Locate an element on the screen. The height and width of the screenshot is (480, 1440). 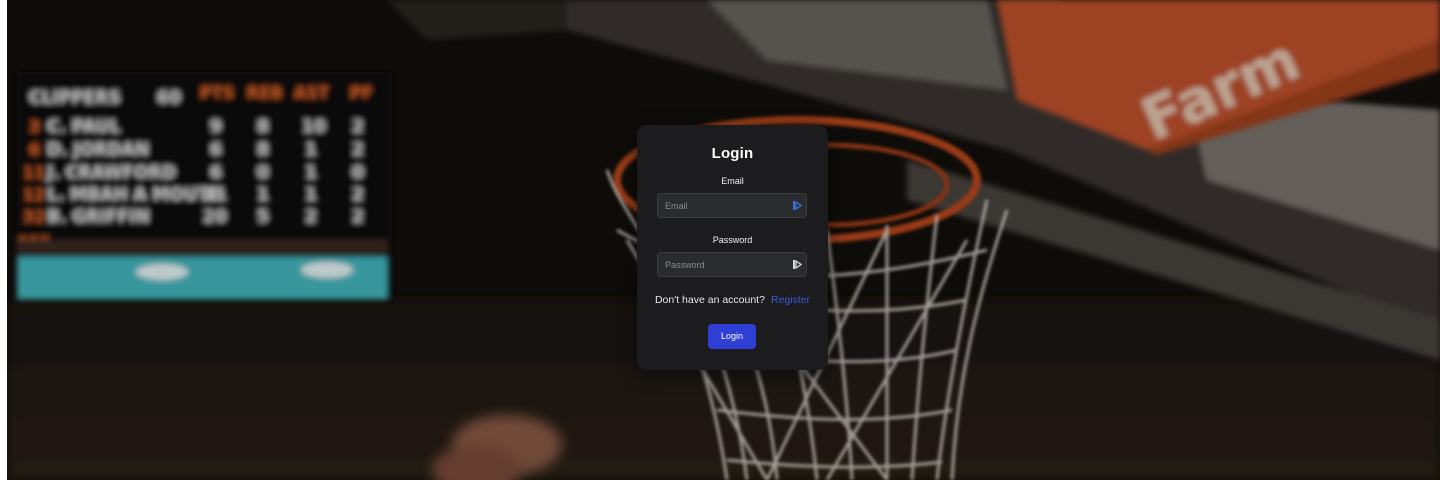
email-field is located at coordinates (732, 205).